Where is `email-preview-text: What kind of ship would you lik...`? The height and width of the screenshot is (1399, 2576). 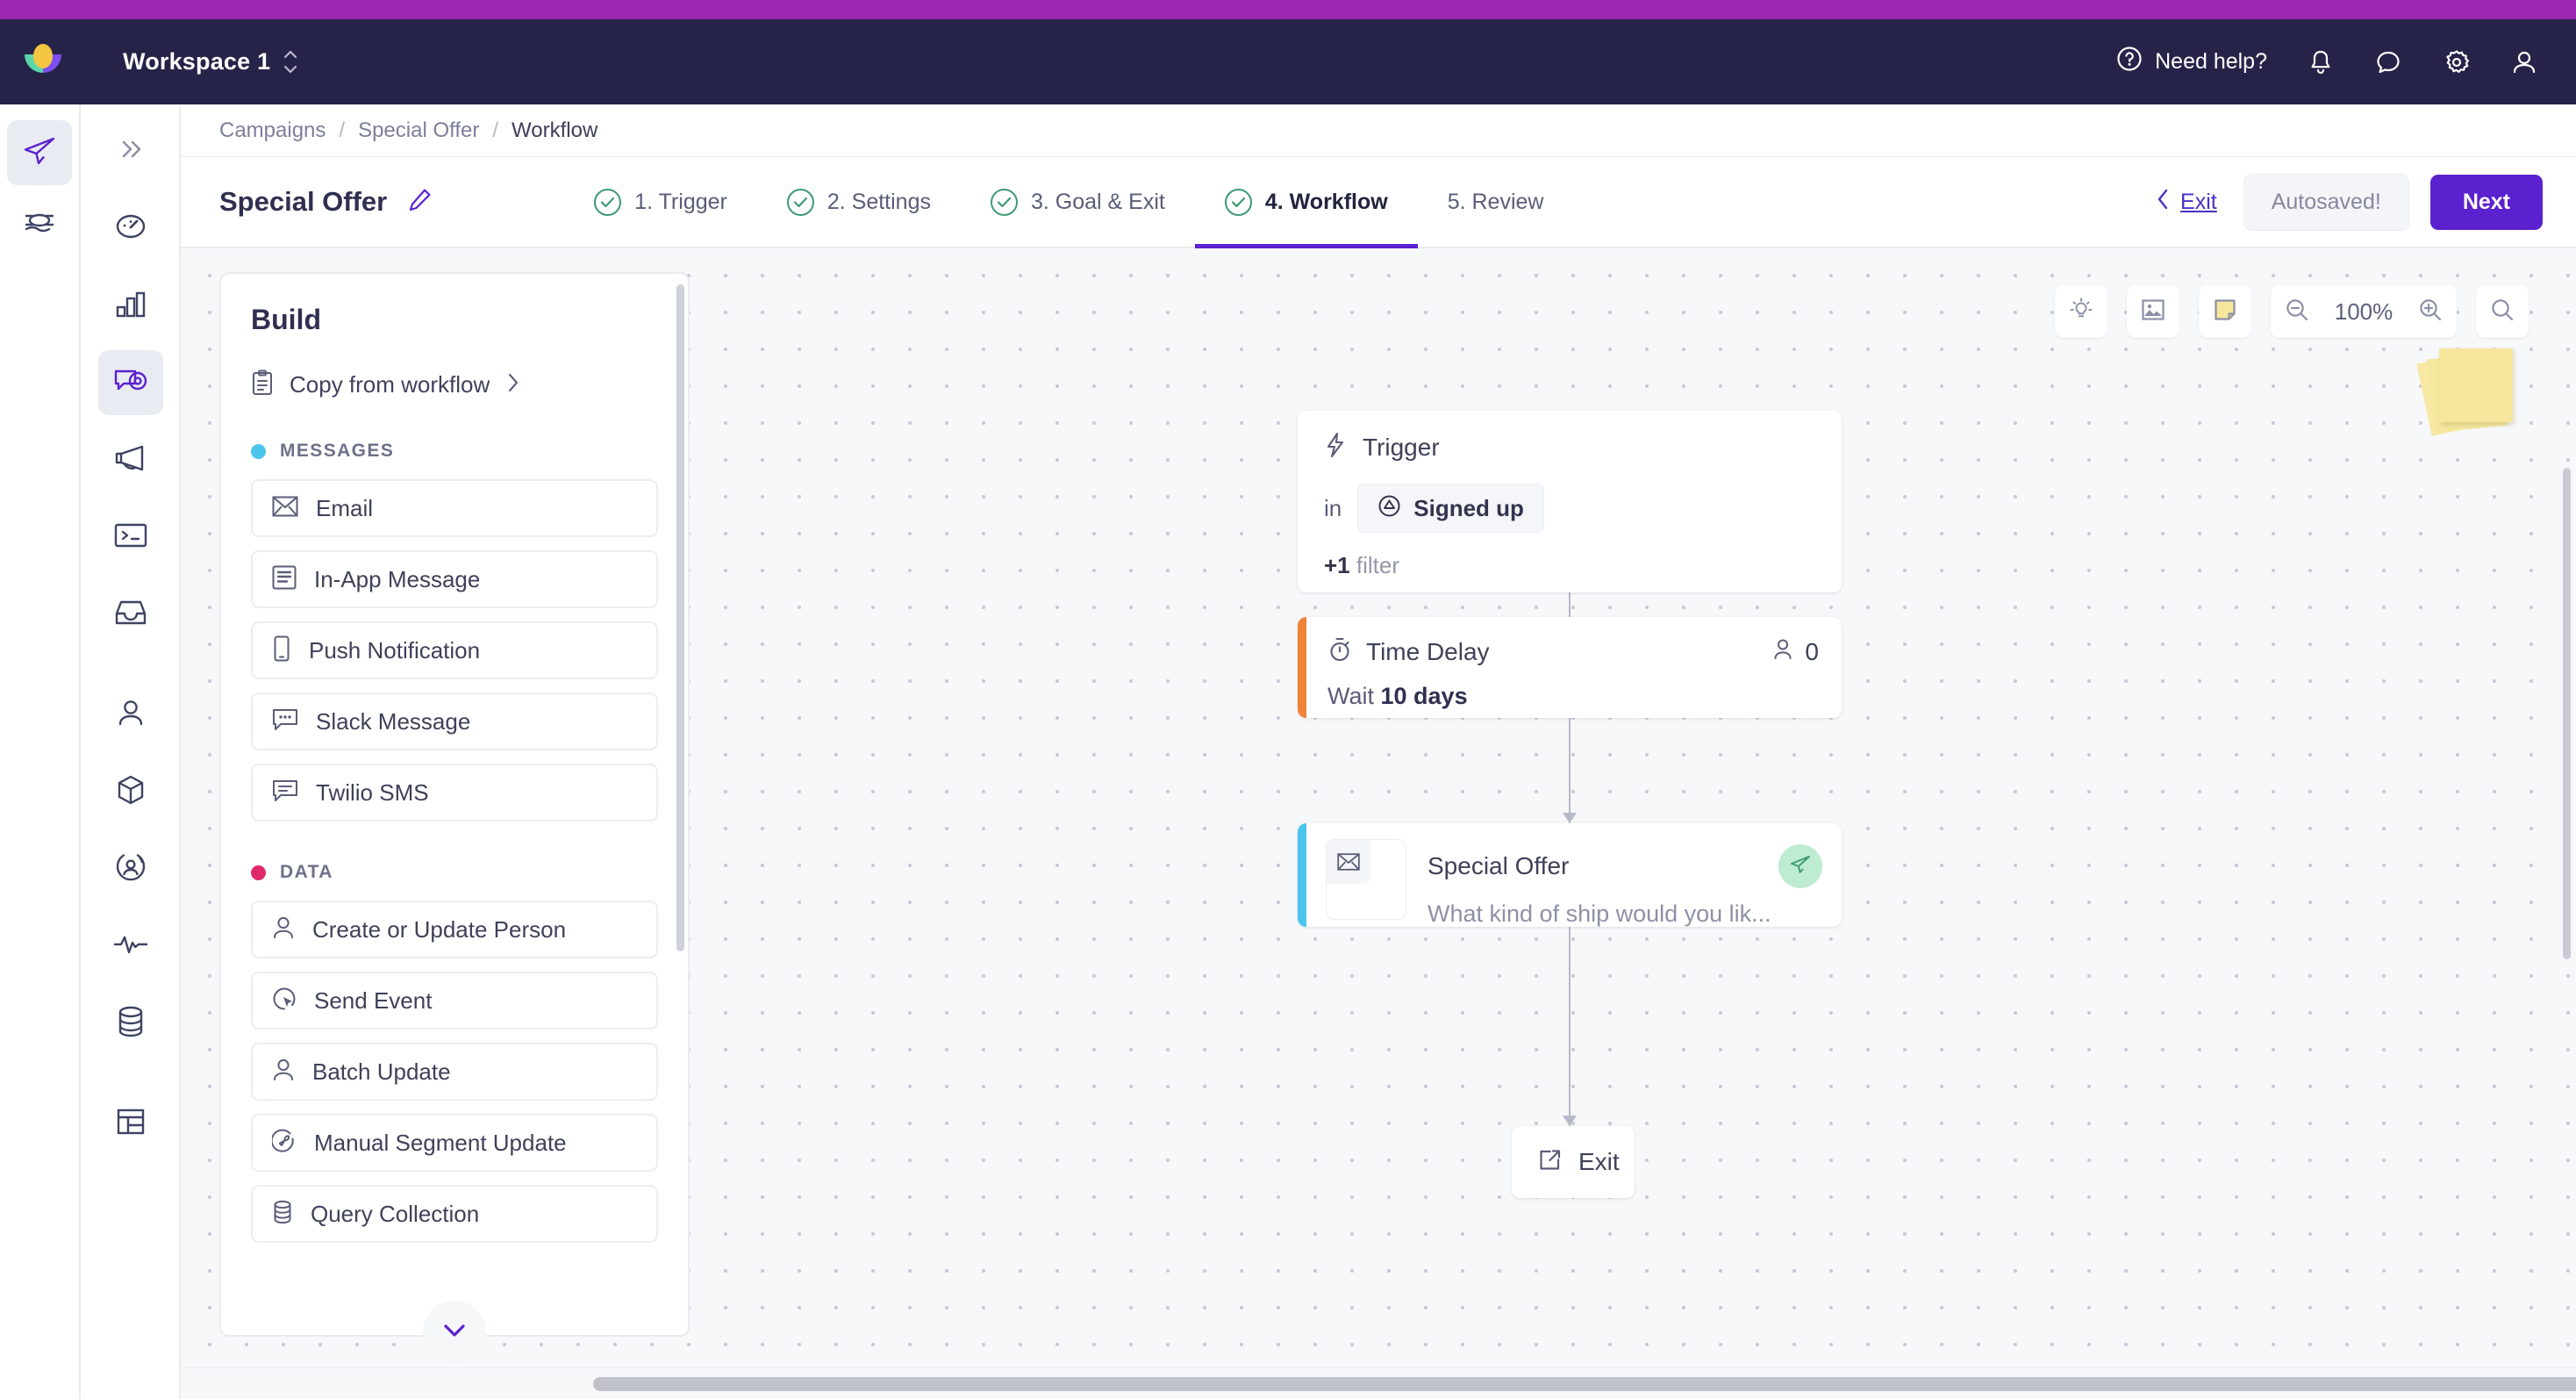 email-preview-text: What kind of ship would you lik... is located at coordinates (1599, 913).